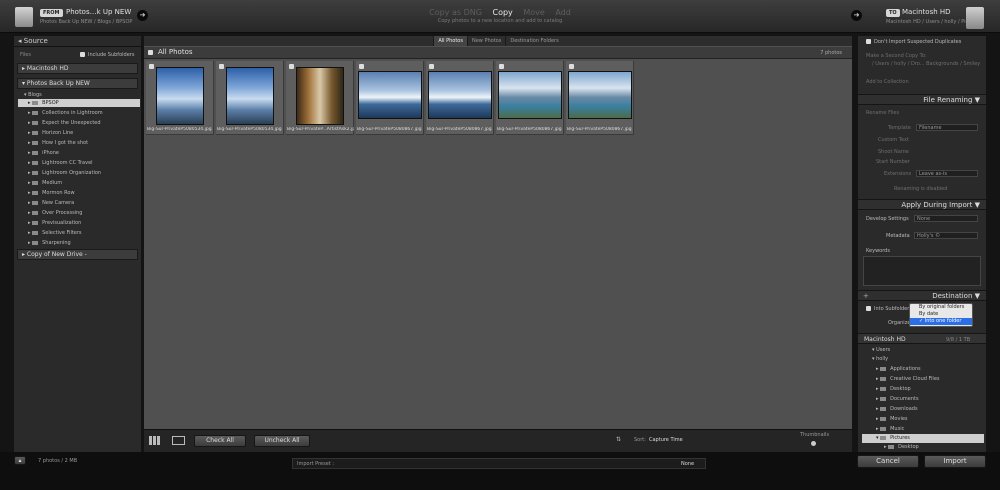 This screenshot has height=490, width=1000. Describe the element at coordinates (49, 243) in the screenshot. I see `source-folder-item: ▸ Sharpening` at that location.